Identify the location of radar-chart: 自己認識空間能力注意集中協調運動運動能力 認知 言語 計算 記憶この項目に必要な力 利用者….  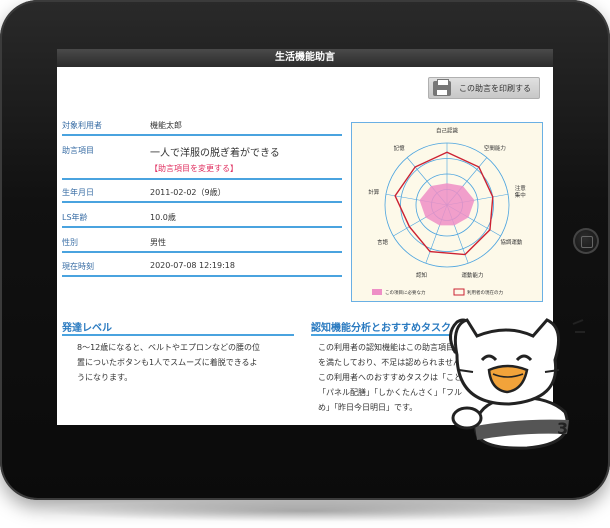
(447, 211).